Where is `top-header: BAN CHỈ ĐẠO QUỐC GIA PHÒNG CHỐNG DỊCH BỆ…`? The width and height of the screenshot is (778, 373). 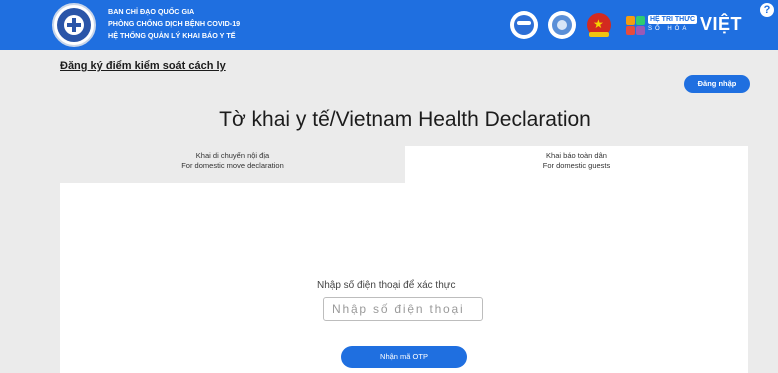
top-header: BAN CHỈ ĐẠO QUỐC GIA PHÒNG CHỐNG DỊCH BỆ… is located at coordinates (389, 25).